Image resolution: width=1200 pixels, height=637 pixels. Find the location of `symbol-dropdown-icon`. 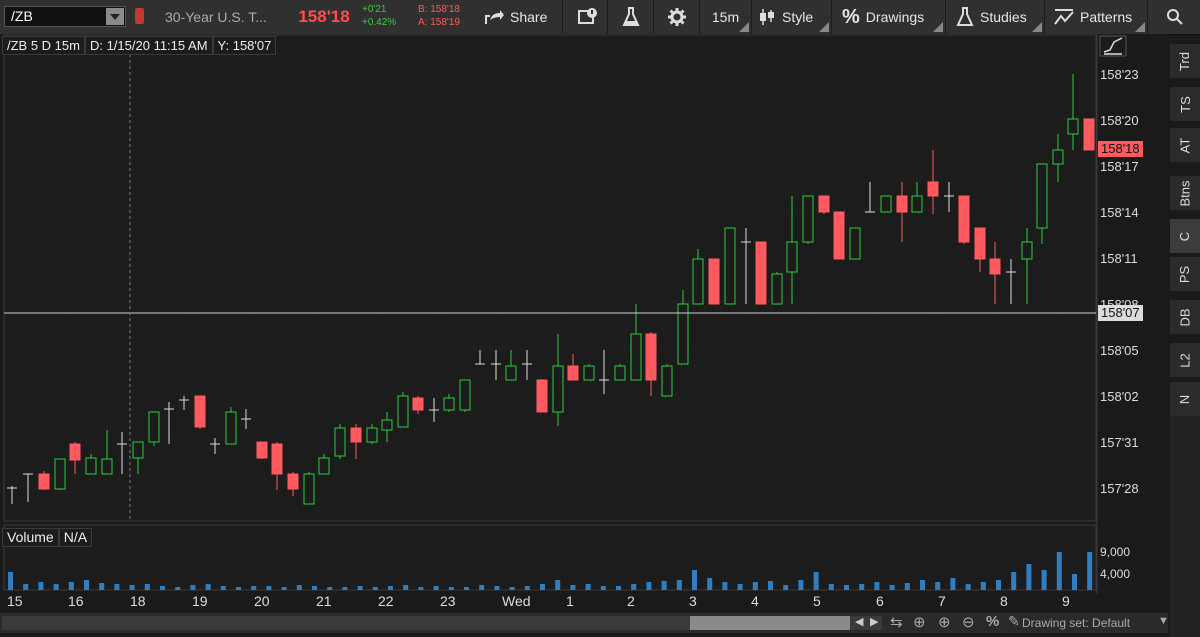

symbol-dropdown-icon is located at coordinates (115, 16).